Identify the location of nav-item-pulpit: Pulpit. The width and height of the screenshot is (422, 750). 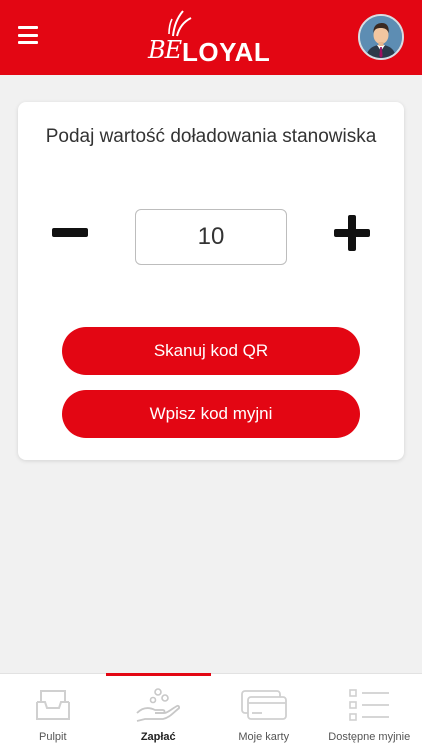
(53, 712).